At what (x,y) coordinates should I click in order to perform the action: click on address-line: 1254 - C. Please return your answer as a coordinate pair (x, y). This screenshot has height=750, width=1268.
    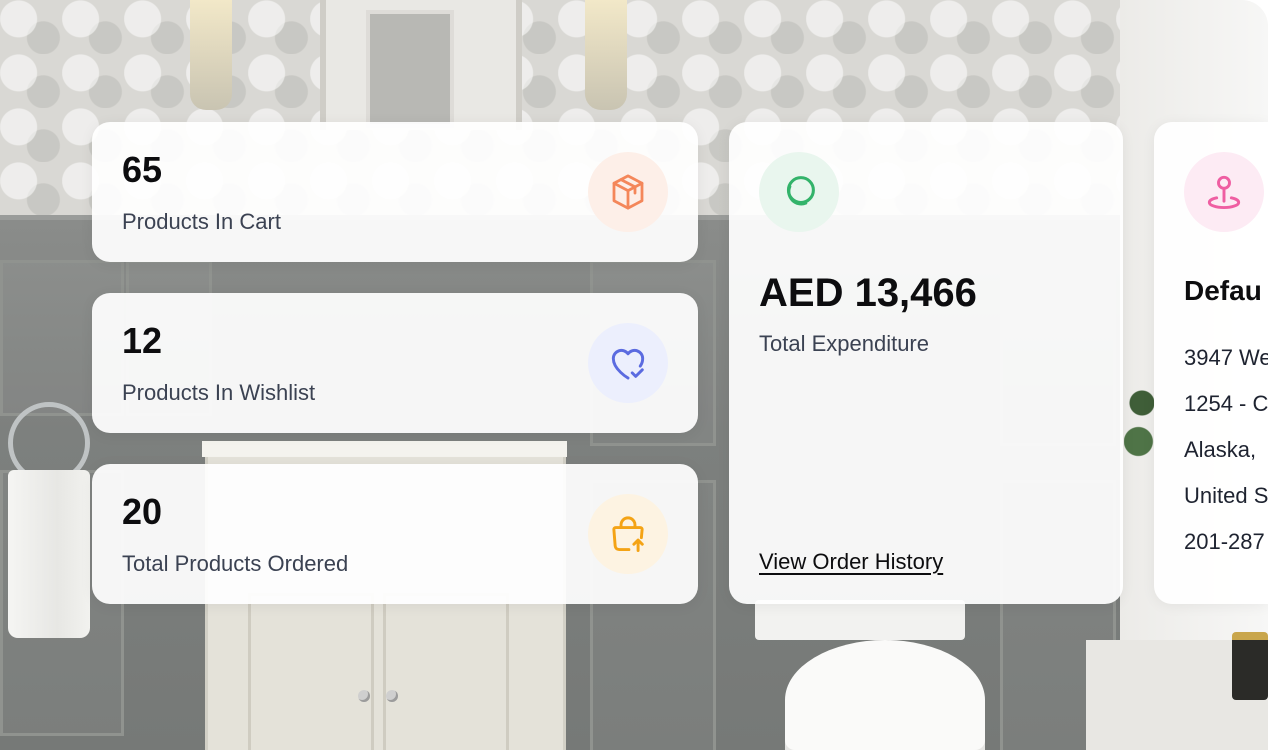
    Looking at the image, I should click on (1226, 403).